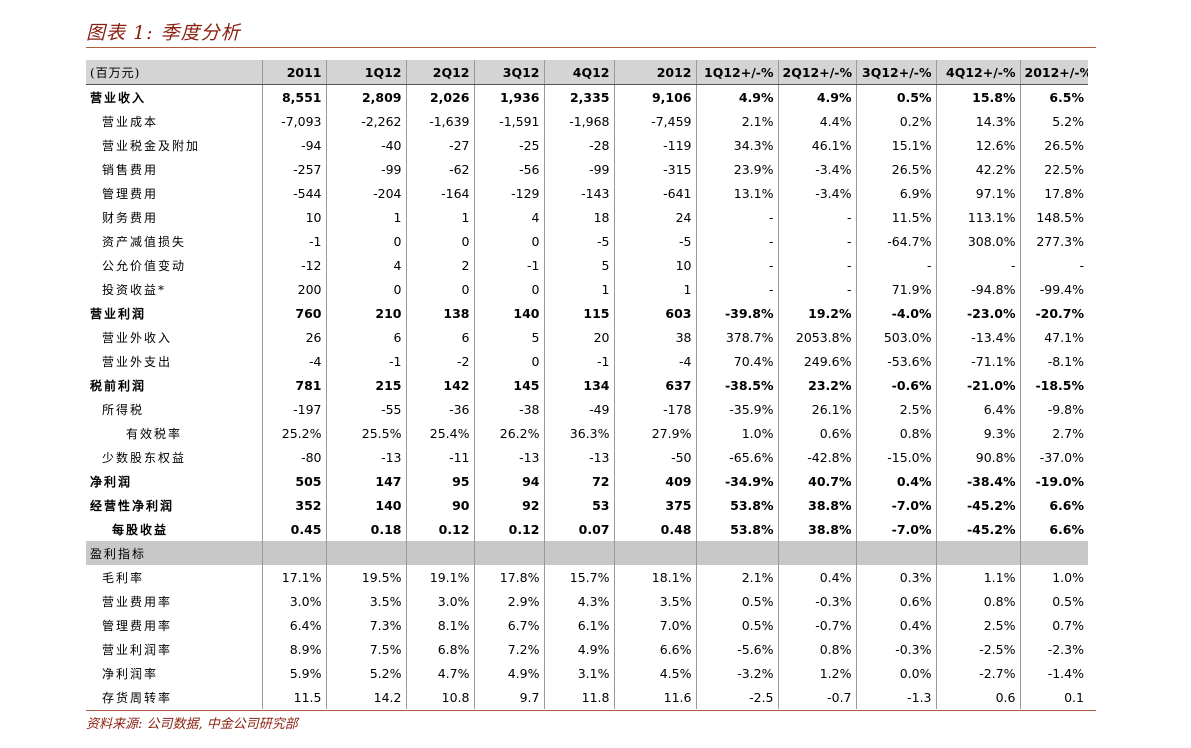 This screenshot has height=748, width=1191. What do you see at coordinates (579, 145) in the screenshot?
I see `table-cell: -28` at bounding box center [579, 145].